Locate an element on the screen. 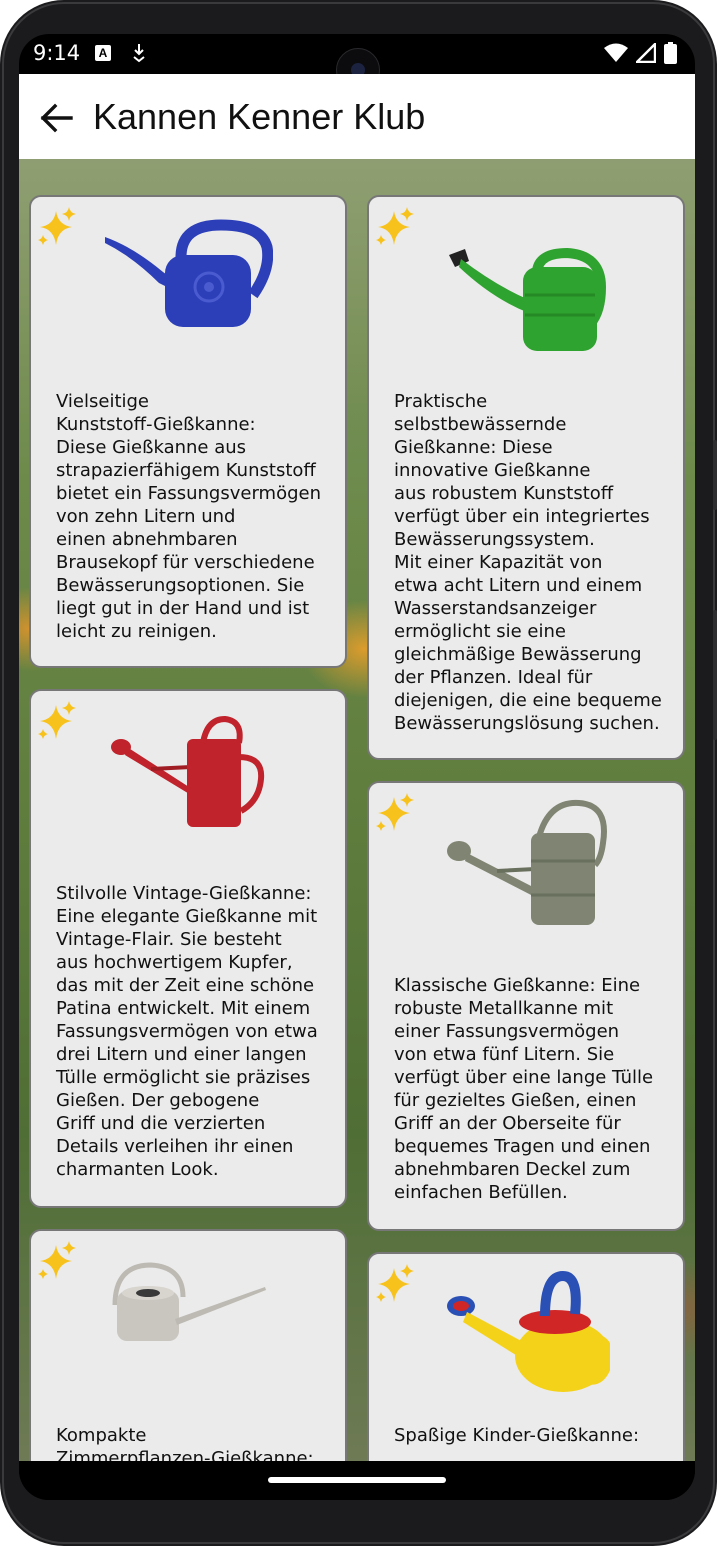 The image size is (717, 1546). page-title: Kannen Kenner Klub is located at coordinates (259, 116).